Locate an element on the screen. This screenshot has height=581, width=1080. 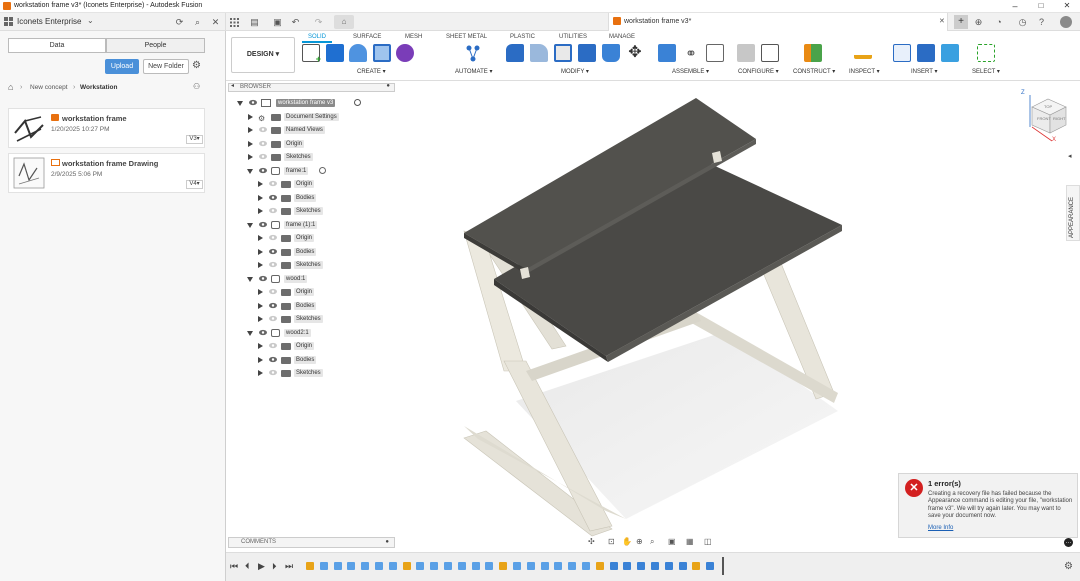
group-inspect: INSPECT ▾ is located at coordinates (864, 71).